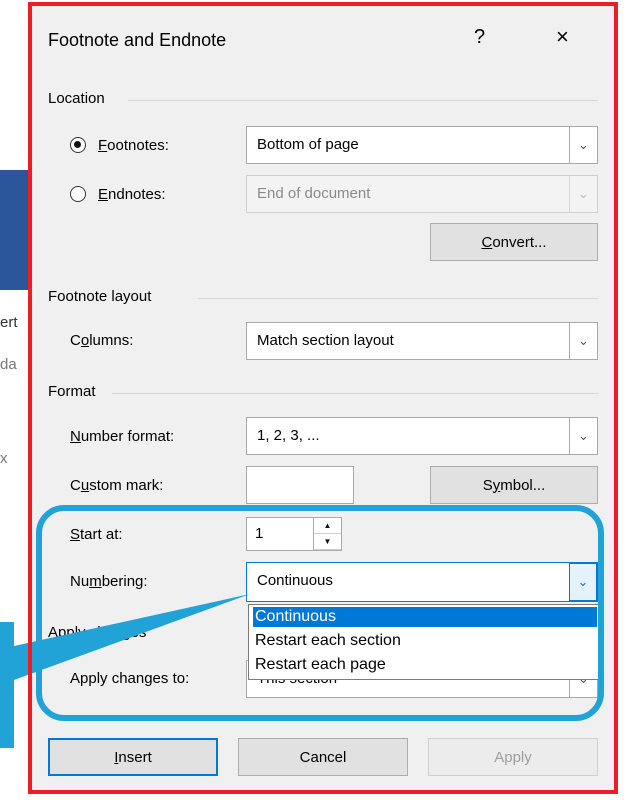 The width and height of the screenshot is (628, 800). Describe the element at coordinates (4, 458) in the screenshot. I see `background-text-3: x` at that location.